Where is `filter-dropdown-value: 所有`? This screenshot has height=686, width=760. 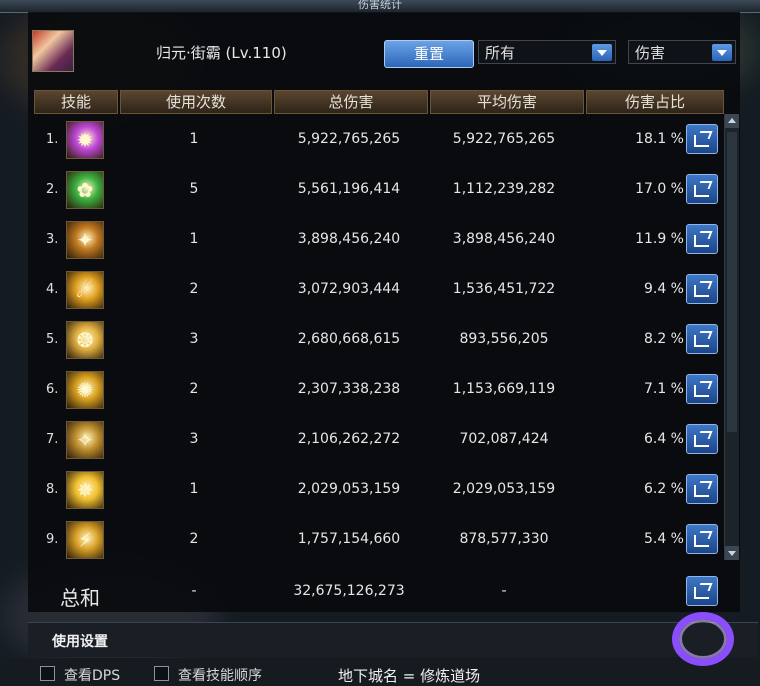 filter-dropdown-value: 所有 is located at coordinates (500, 53).